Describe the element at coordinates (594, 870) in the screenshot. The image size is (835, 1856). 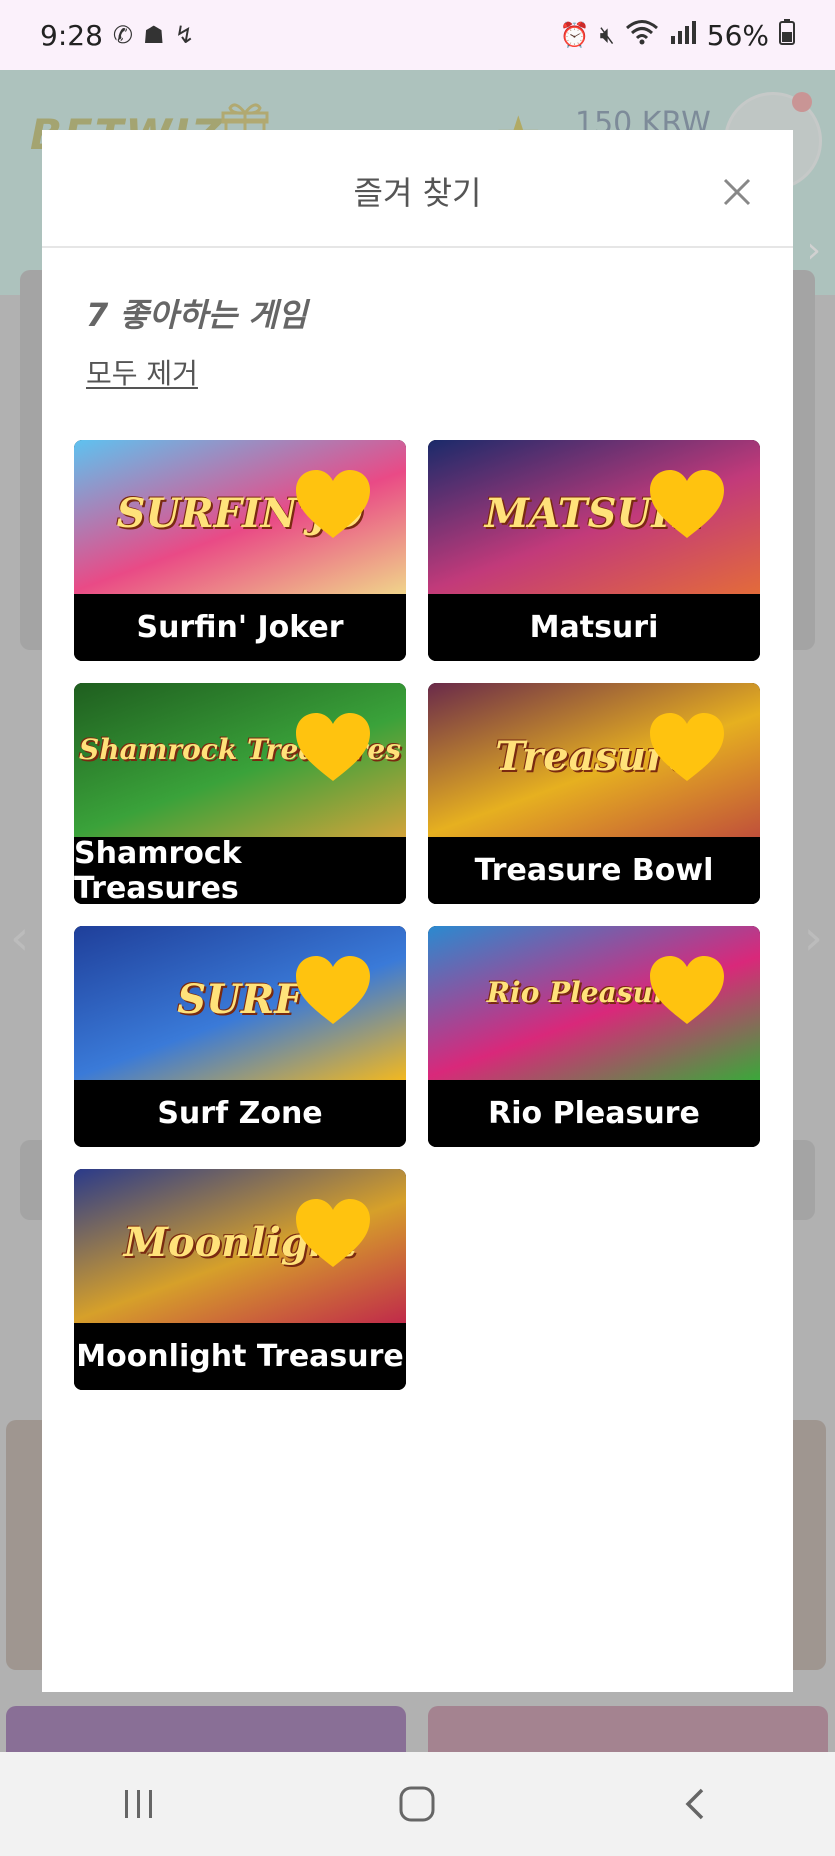
I see `game-name: Treasure Bowl` at that location.